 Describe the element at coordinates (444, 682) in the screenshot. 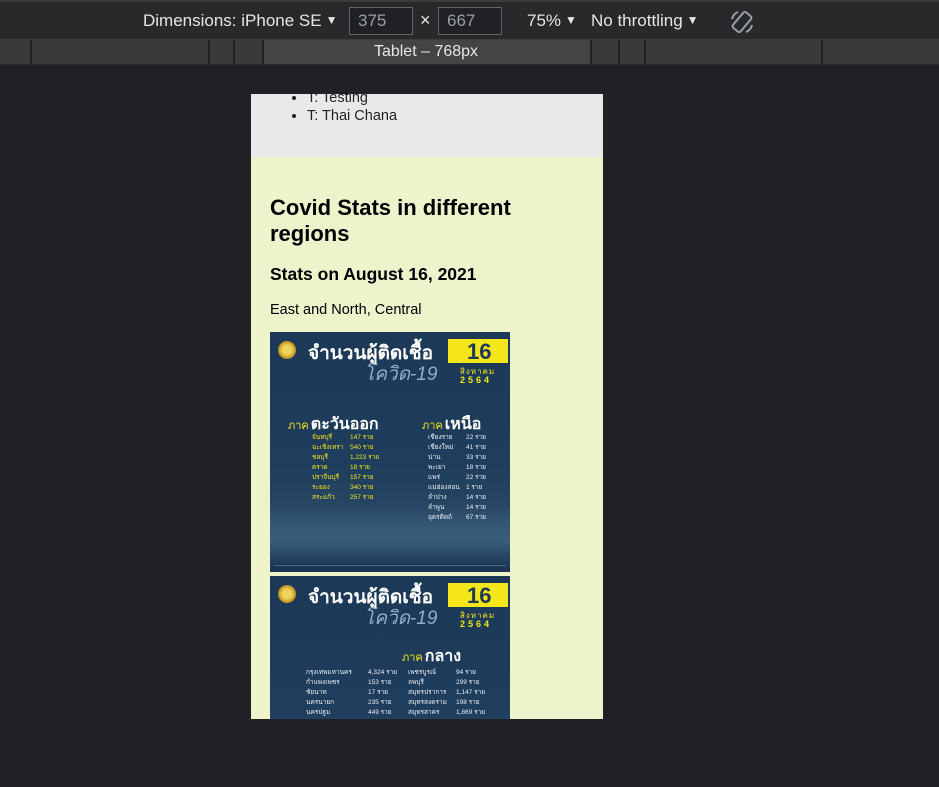

I see `province-row: ลพบุรี 299 ราย` at that location.